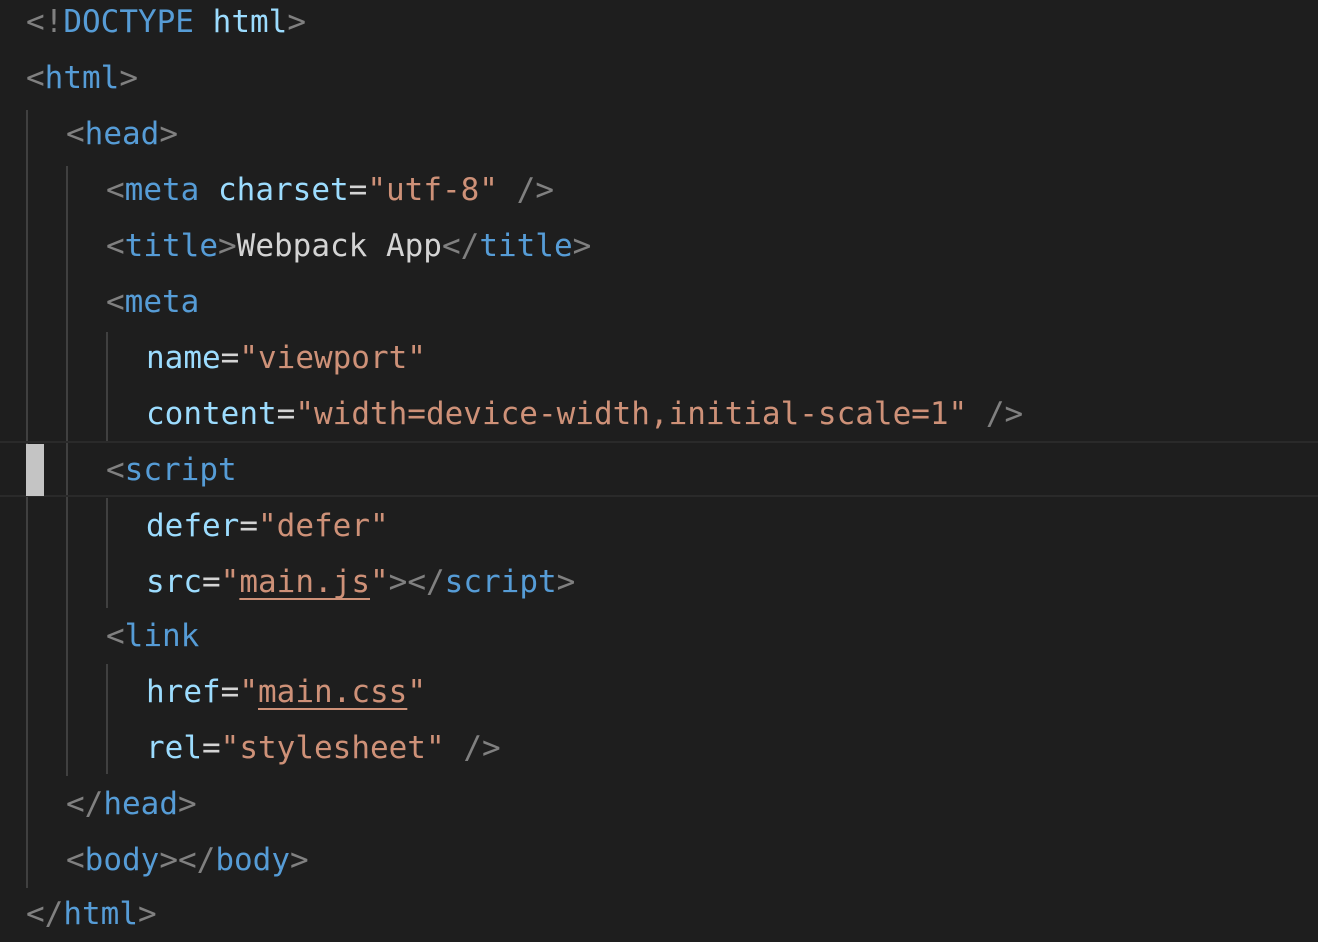  What do you see at coordinates (659, 134) in the screenshot?
I see `code-line: <head>` at bounding box center [659, 134].